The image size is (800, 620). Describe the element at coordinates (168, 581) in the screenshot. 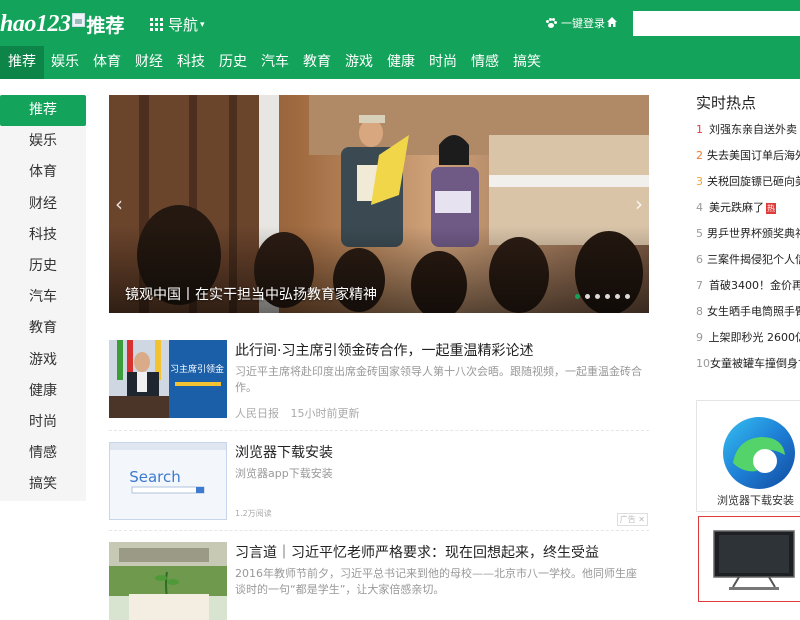

I see `news-thumbnail` at that location.